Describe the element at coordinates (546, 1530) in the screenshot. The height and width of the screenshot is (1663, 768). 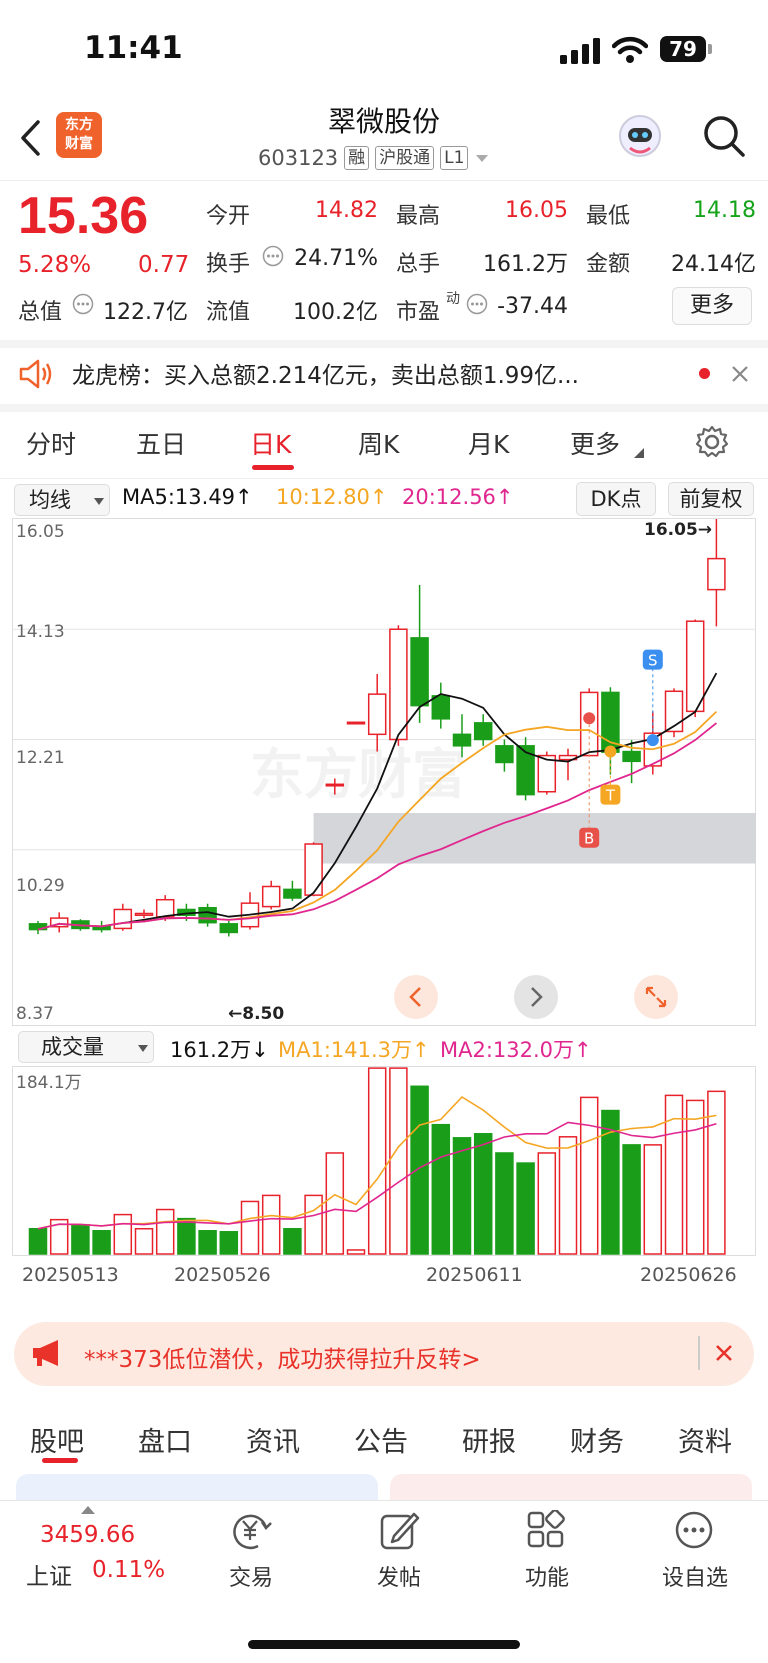
I see `functions-grid-icon` at that location.